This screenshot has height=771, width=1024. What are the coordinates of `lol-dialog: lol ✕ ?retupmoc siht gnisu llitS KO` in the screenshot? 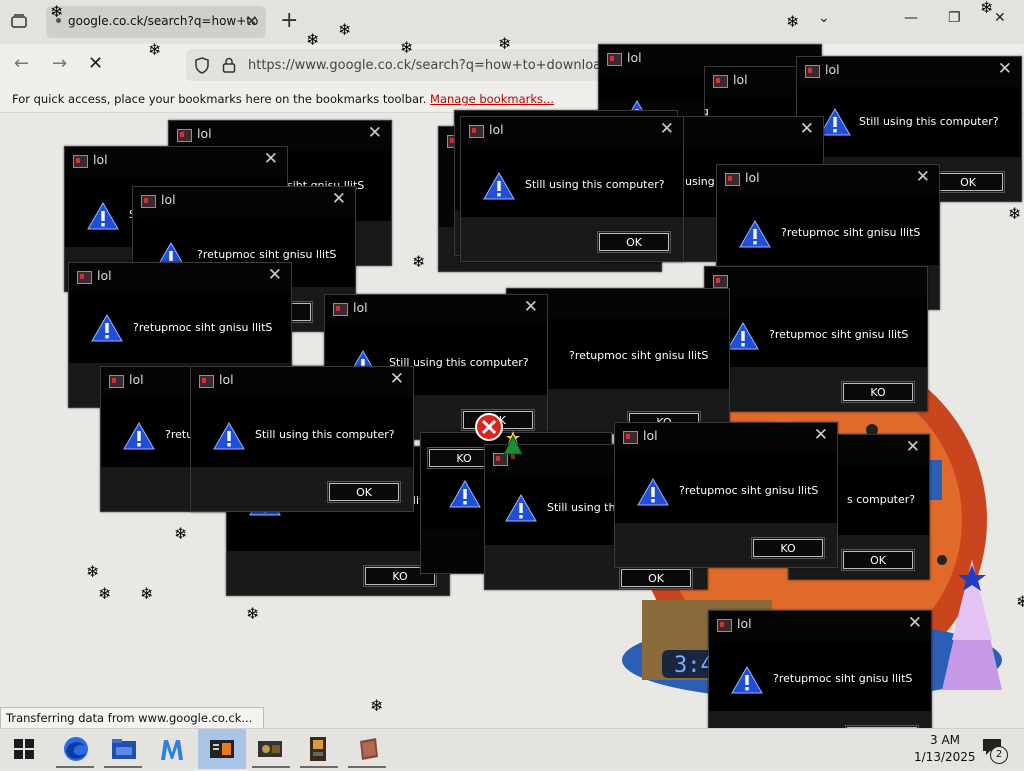 It's located at (726, 495).